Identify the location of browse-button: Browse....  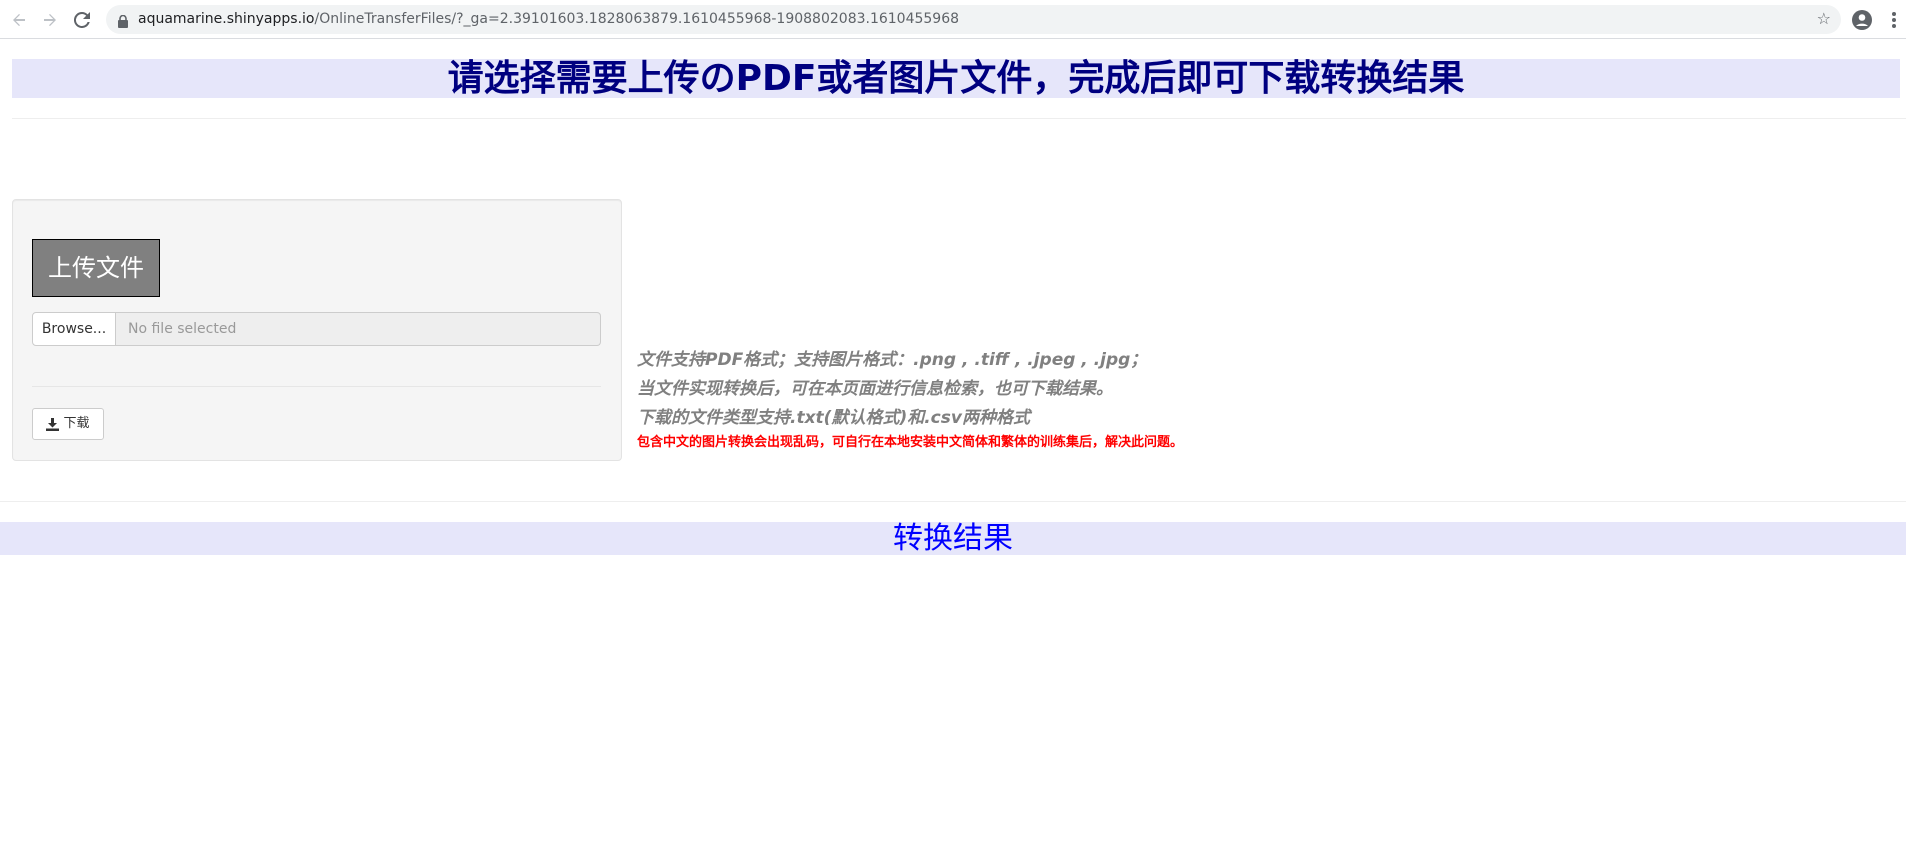
(74, 329).